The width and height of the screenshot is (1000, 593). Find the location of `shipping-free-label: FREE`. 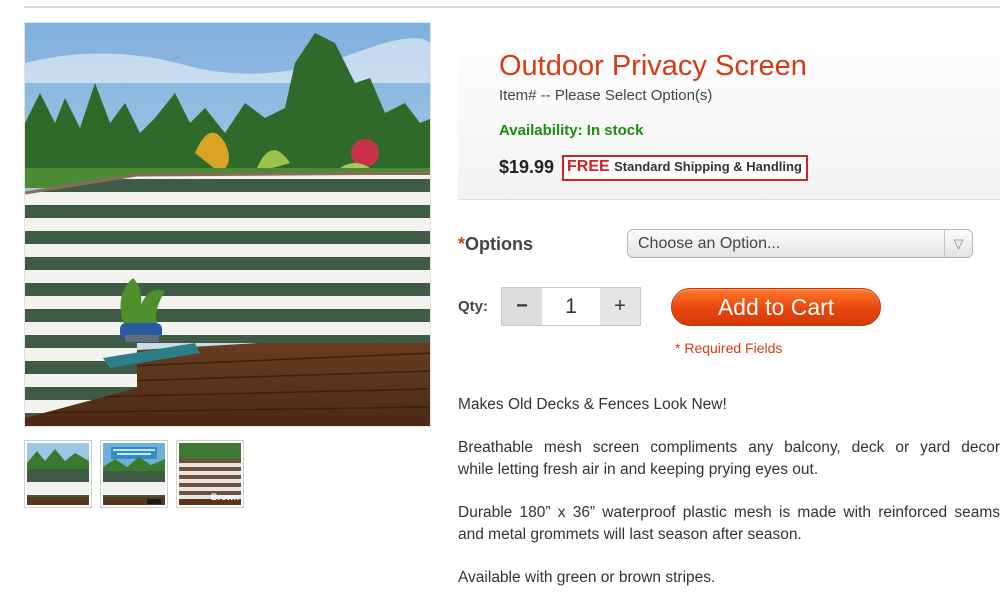

shipping-free-label: FREE is located at coordinates (588, 166).